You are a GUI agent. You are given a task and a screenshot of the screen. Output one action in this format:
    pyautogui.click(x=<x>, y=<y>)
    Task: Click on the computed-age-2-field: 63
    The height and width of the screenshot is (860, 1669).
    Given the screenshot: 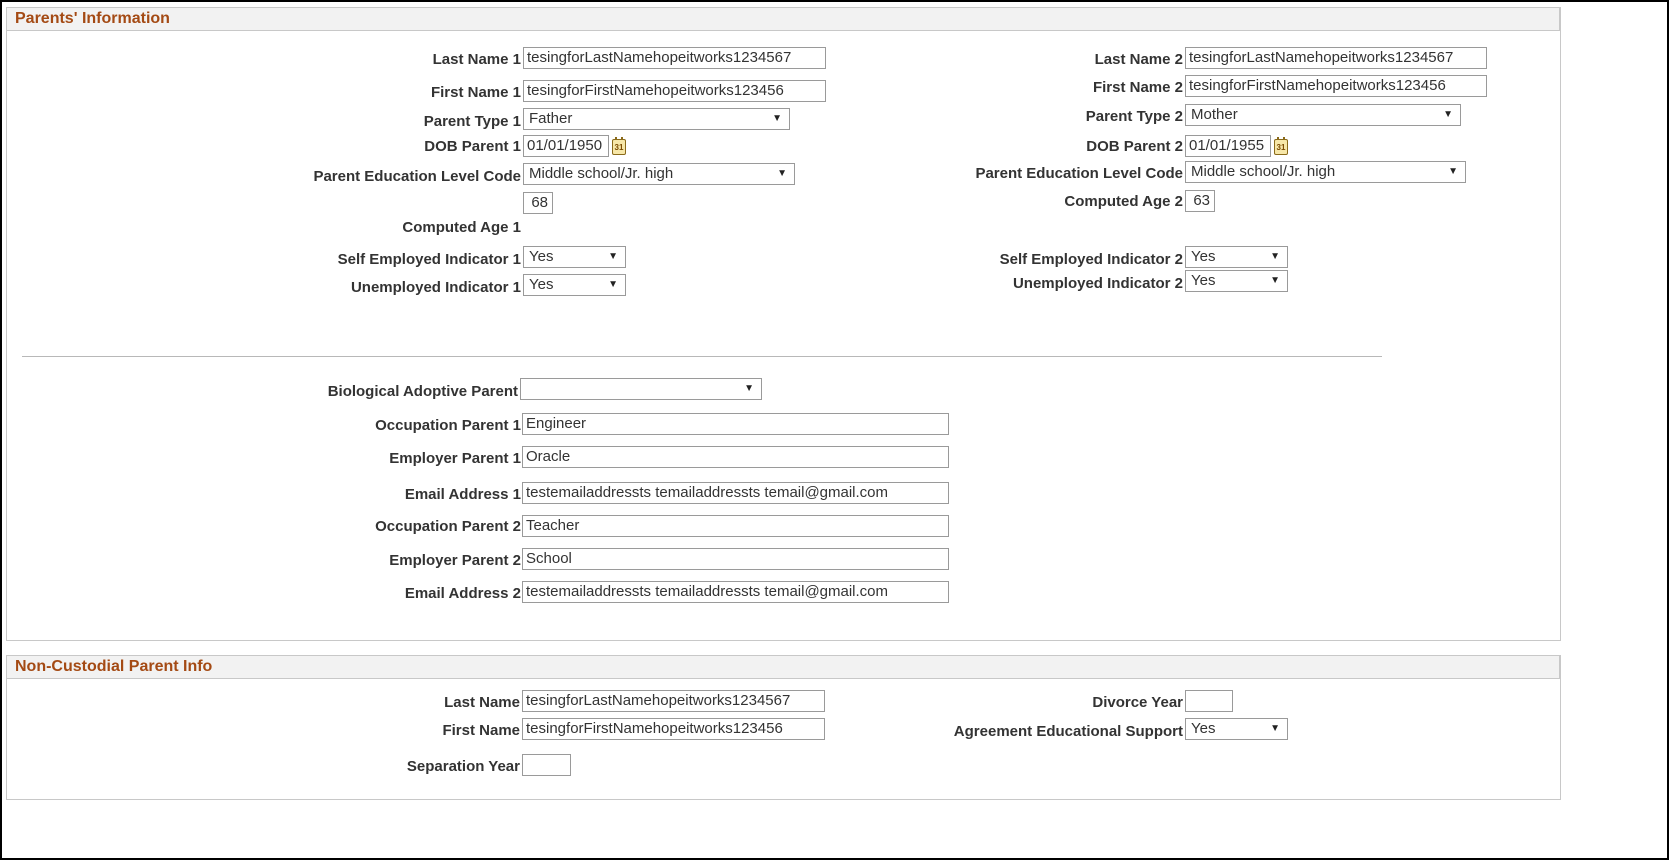 What is the action you would take?
    pyautogui.click(x=1200, y=201)
    